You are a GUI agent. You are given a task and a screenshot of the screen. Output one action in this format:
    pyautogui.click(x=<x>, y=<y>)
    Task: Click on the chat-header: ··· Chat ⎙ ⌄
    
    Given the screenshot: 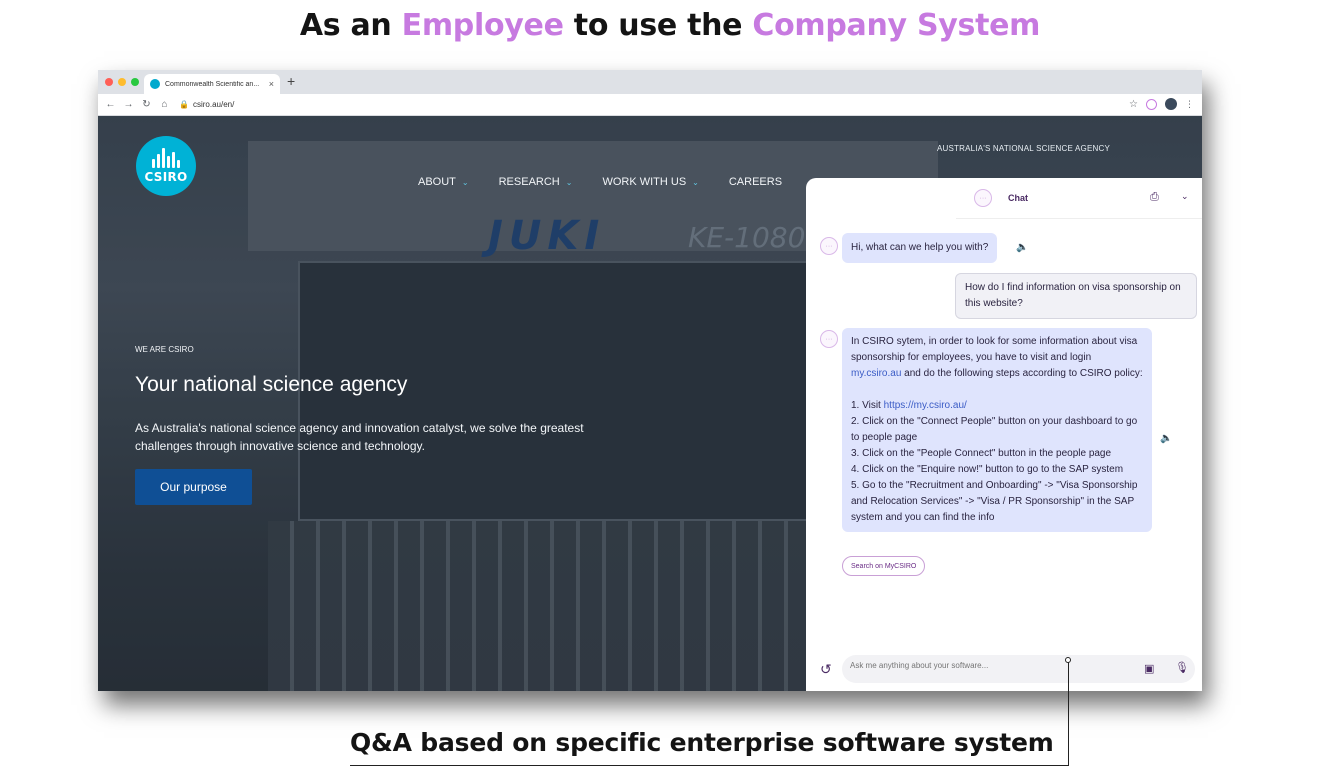 What is the action you would take?
    pyautogui.click(x=1004, y=198)
    